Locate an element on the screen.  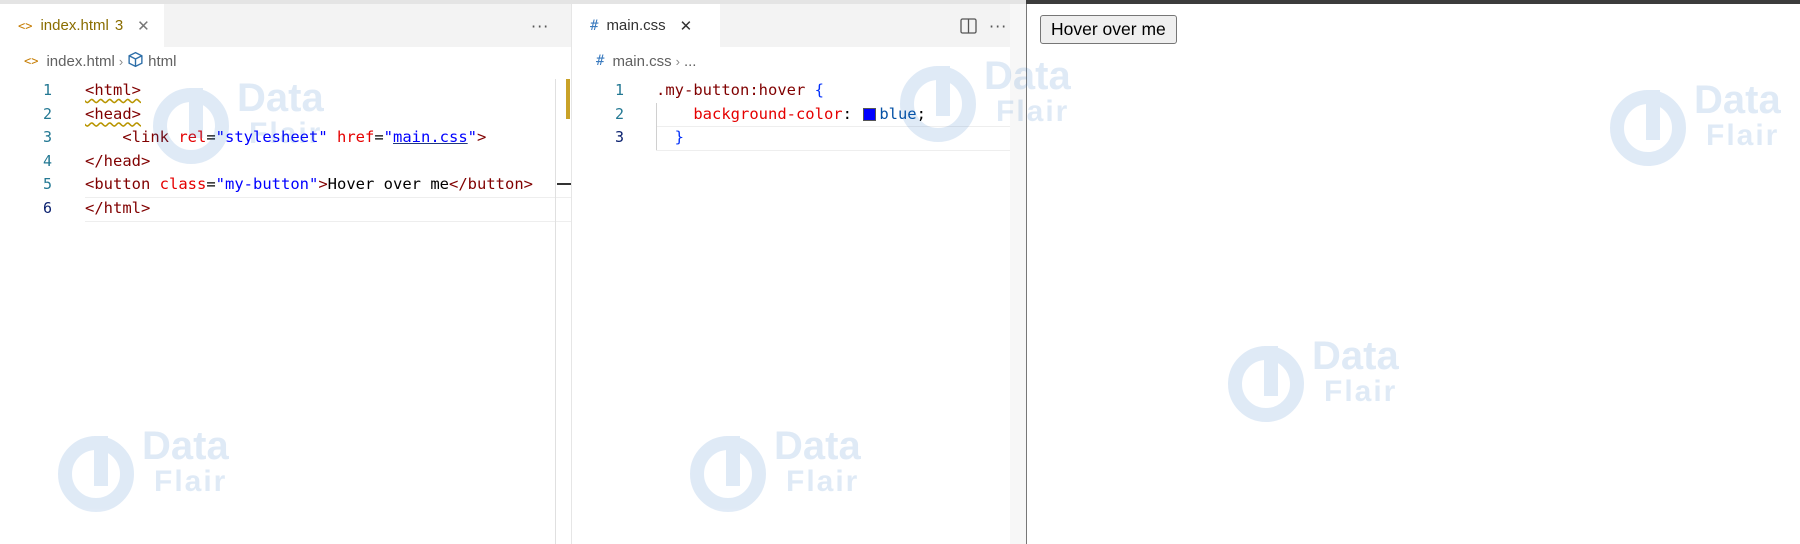
code-token: "stylesheet" is located at coordinates (271, 137).